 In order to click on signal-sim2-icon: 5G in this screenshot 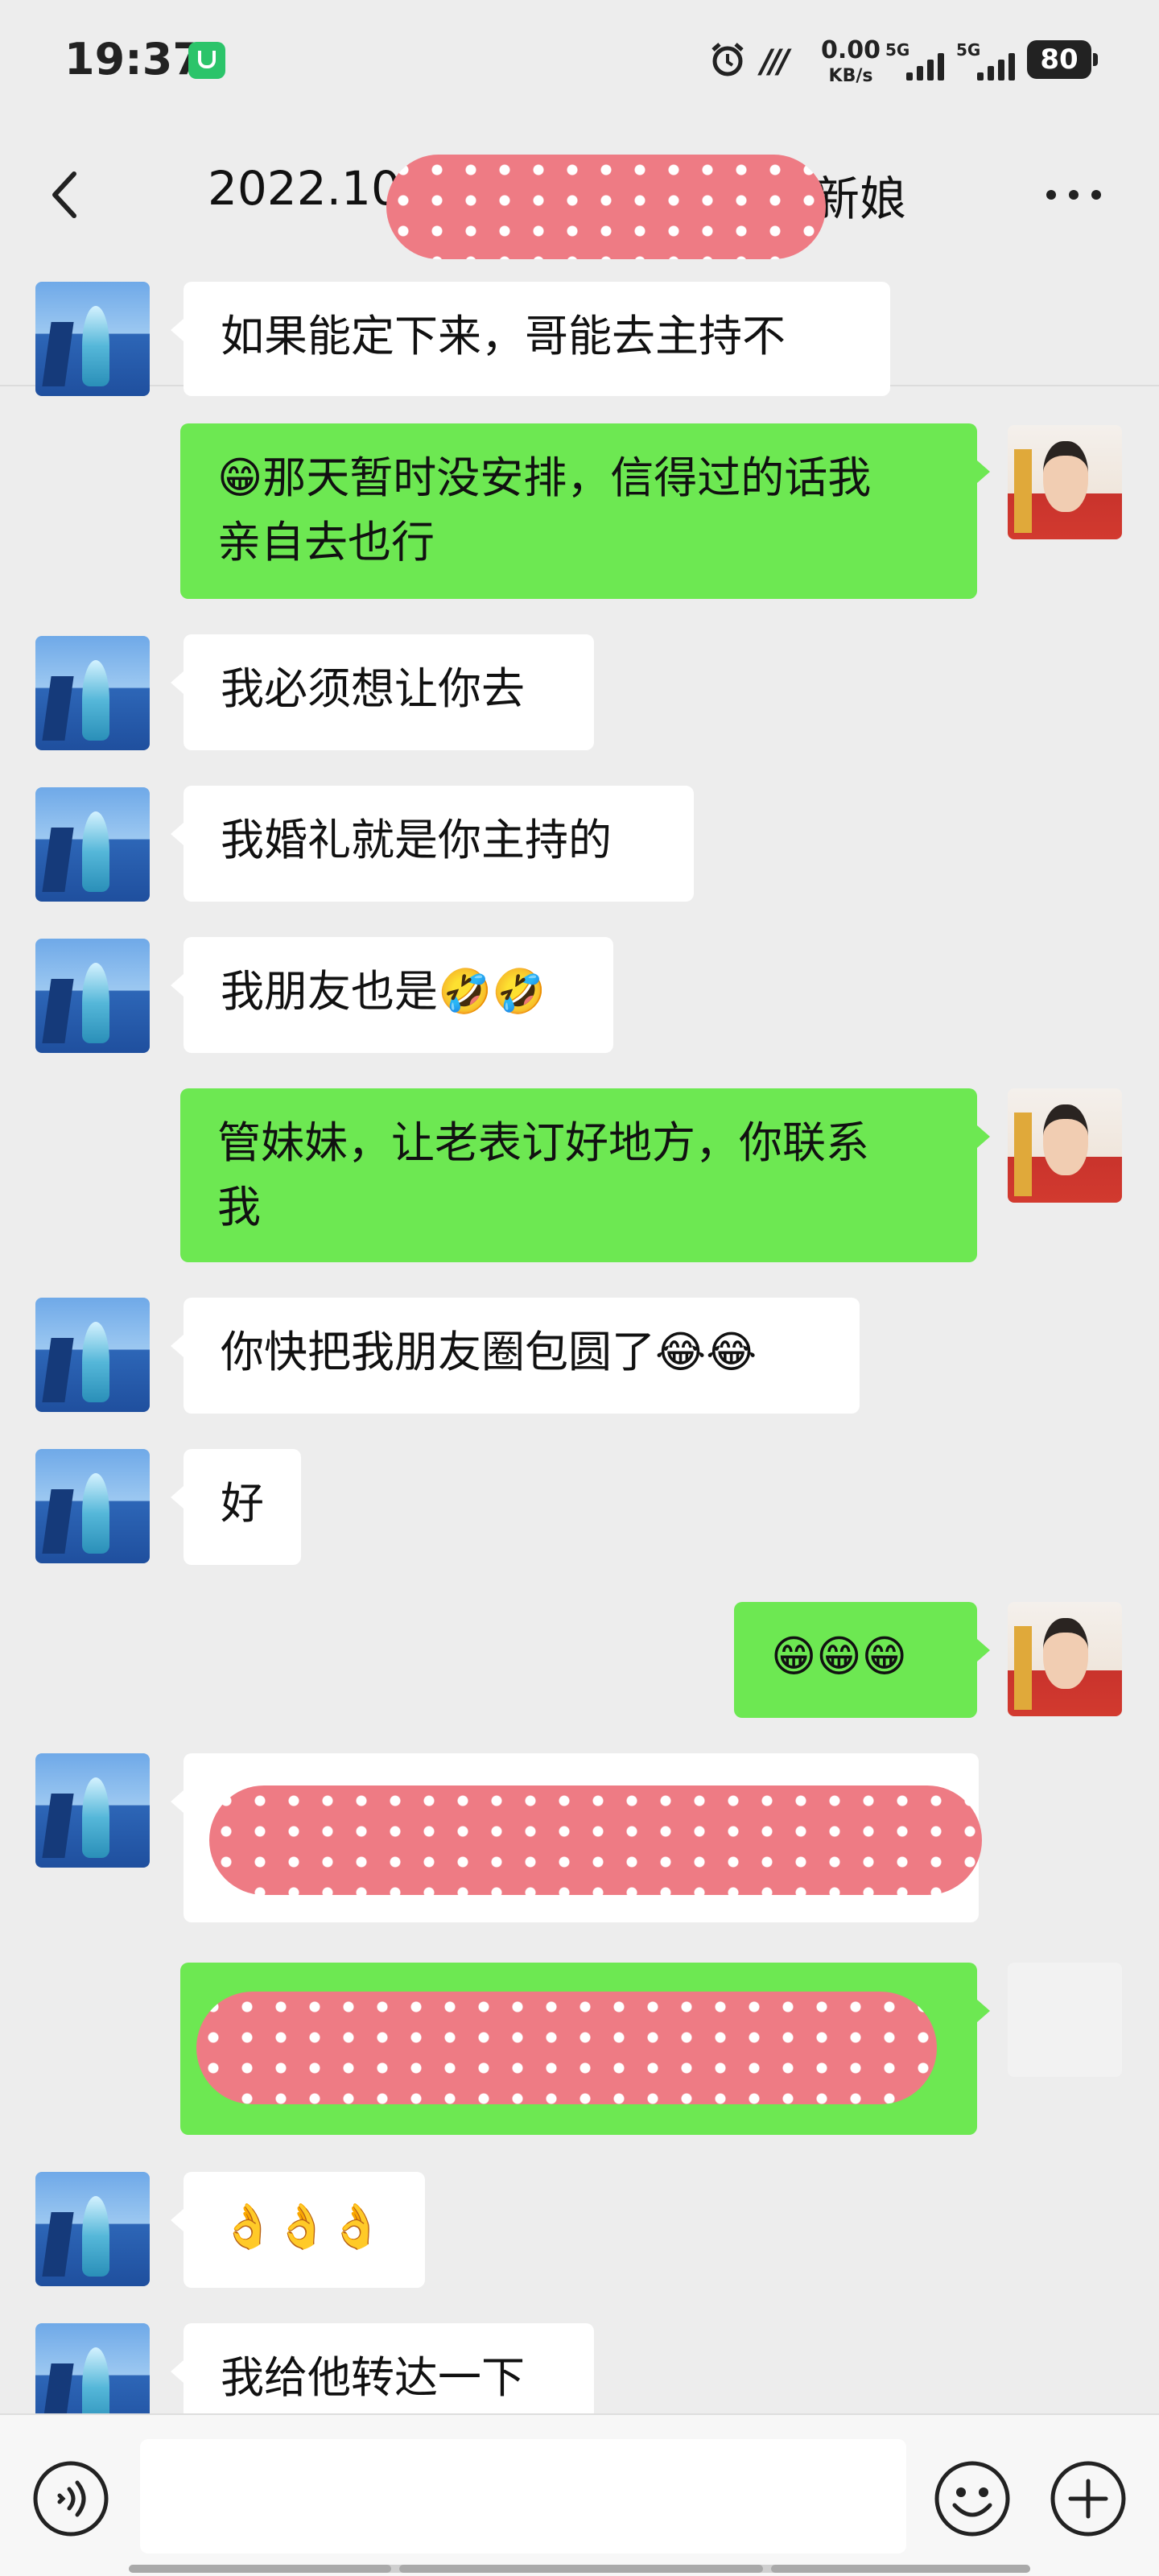, I will do `click(988, 61)`.